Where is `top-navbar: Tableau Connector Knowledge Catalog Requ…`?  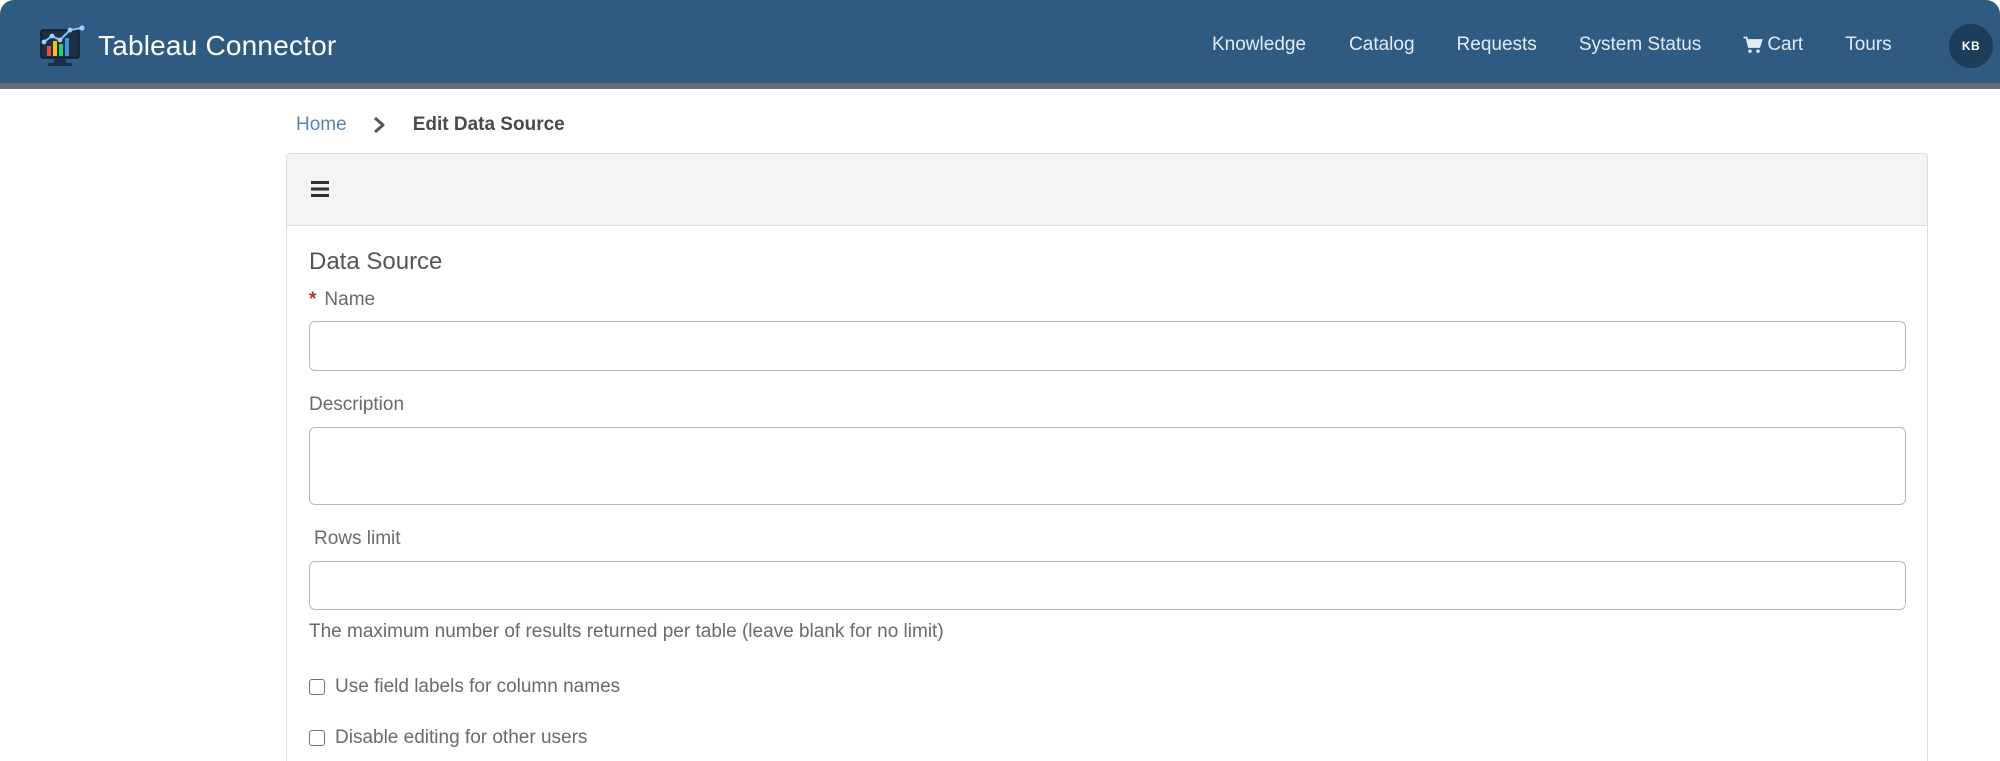 top-navbar: Tableau Connector Knowledge Catalog Requ… is located at coordinates (1000, 44).